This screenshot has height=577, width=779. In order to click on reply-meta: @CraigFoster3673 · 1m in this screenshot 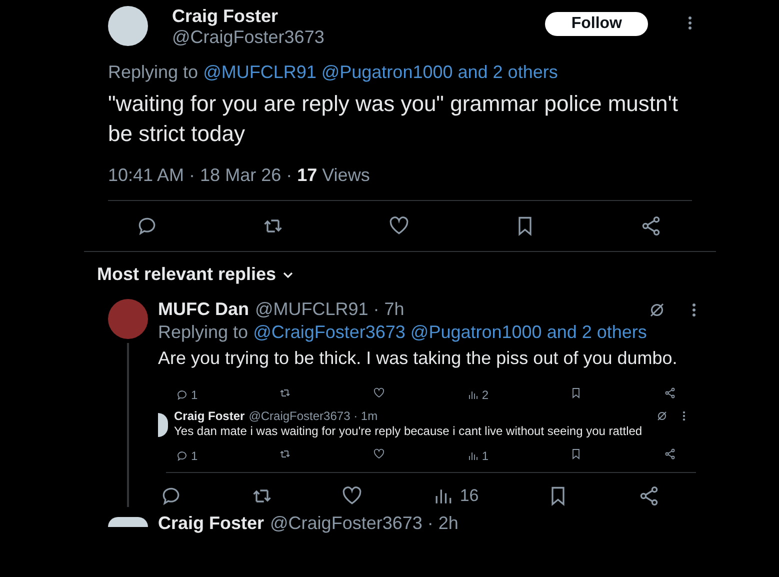, I will do `click(313, 416)`.